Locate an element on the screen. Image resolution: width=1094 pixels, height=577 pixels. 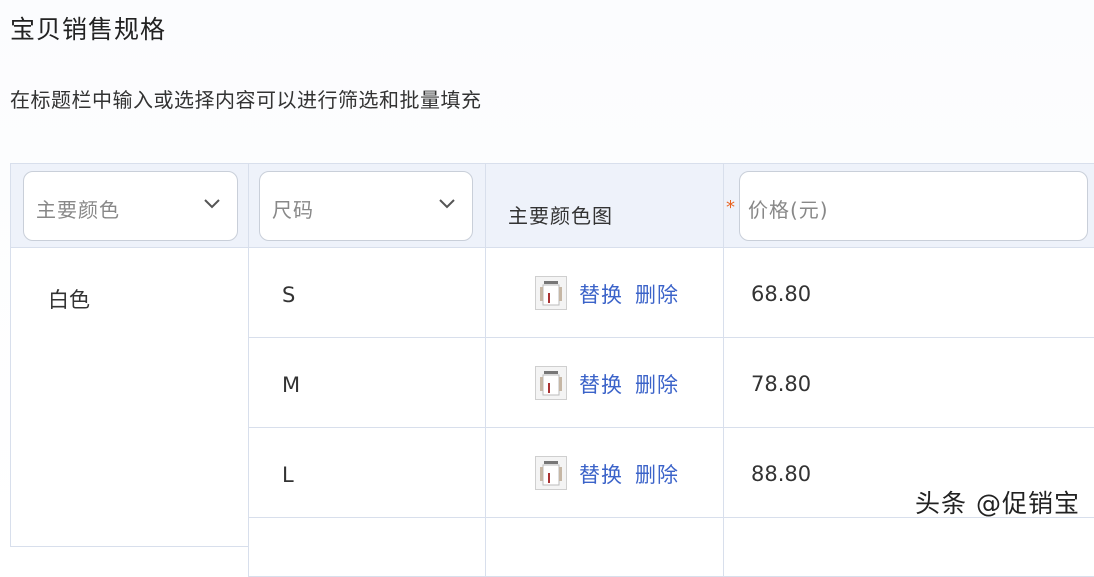
price-cell: 68.80 is located at coordinates (908, 292).